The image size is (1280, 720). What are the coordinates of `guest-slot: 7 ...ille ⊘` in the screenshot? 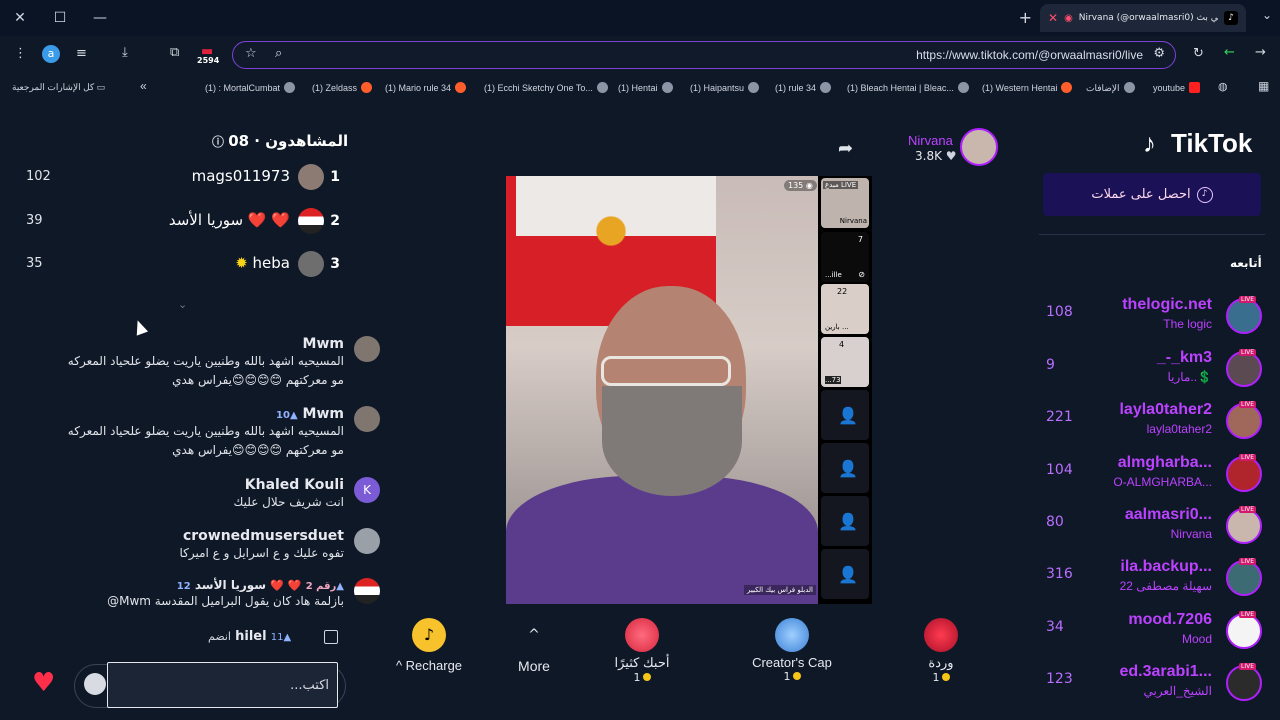 It's located at (845, 257).